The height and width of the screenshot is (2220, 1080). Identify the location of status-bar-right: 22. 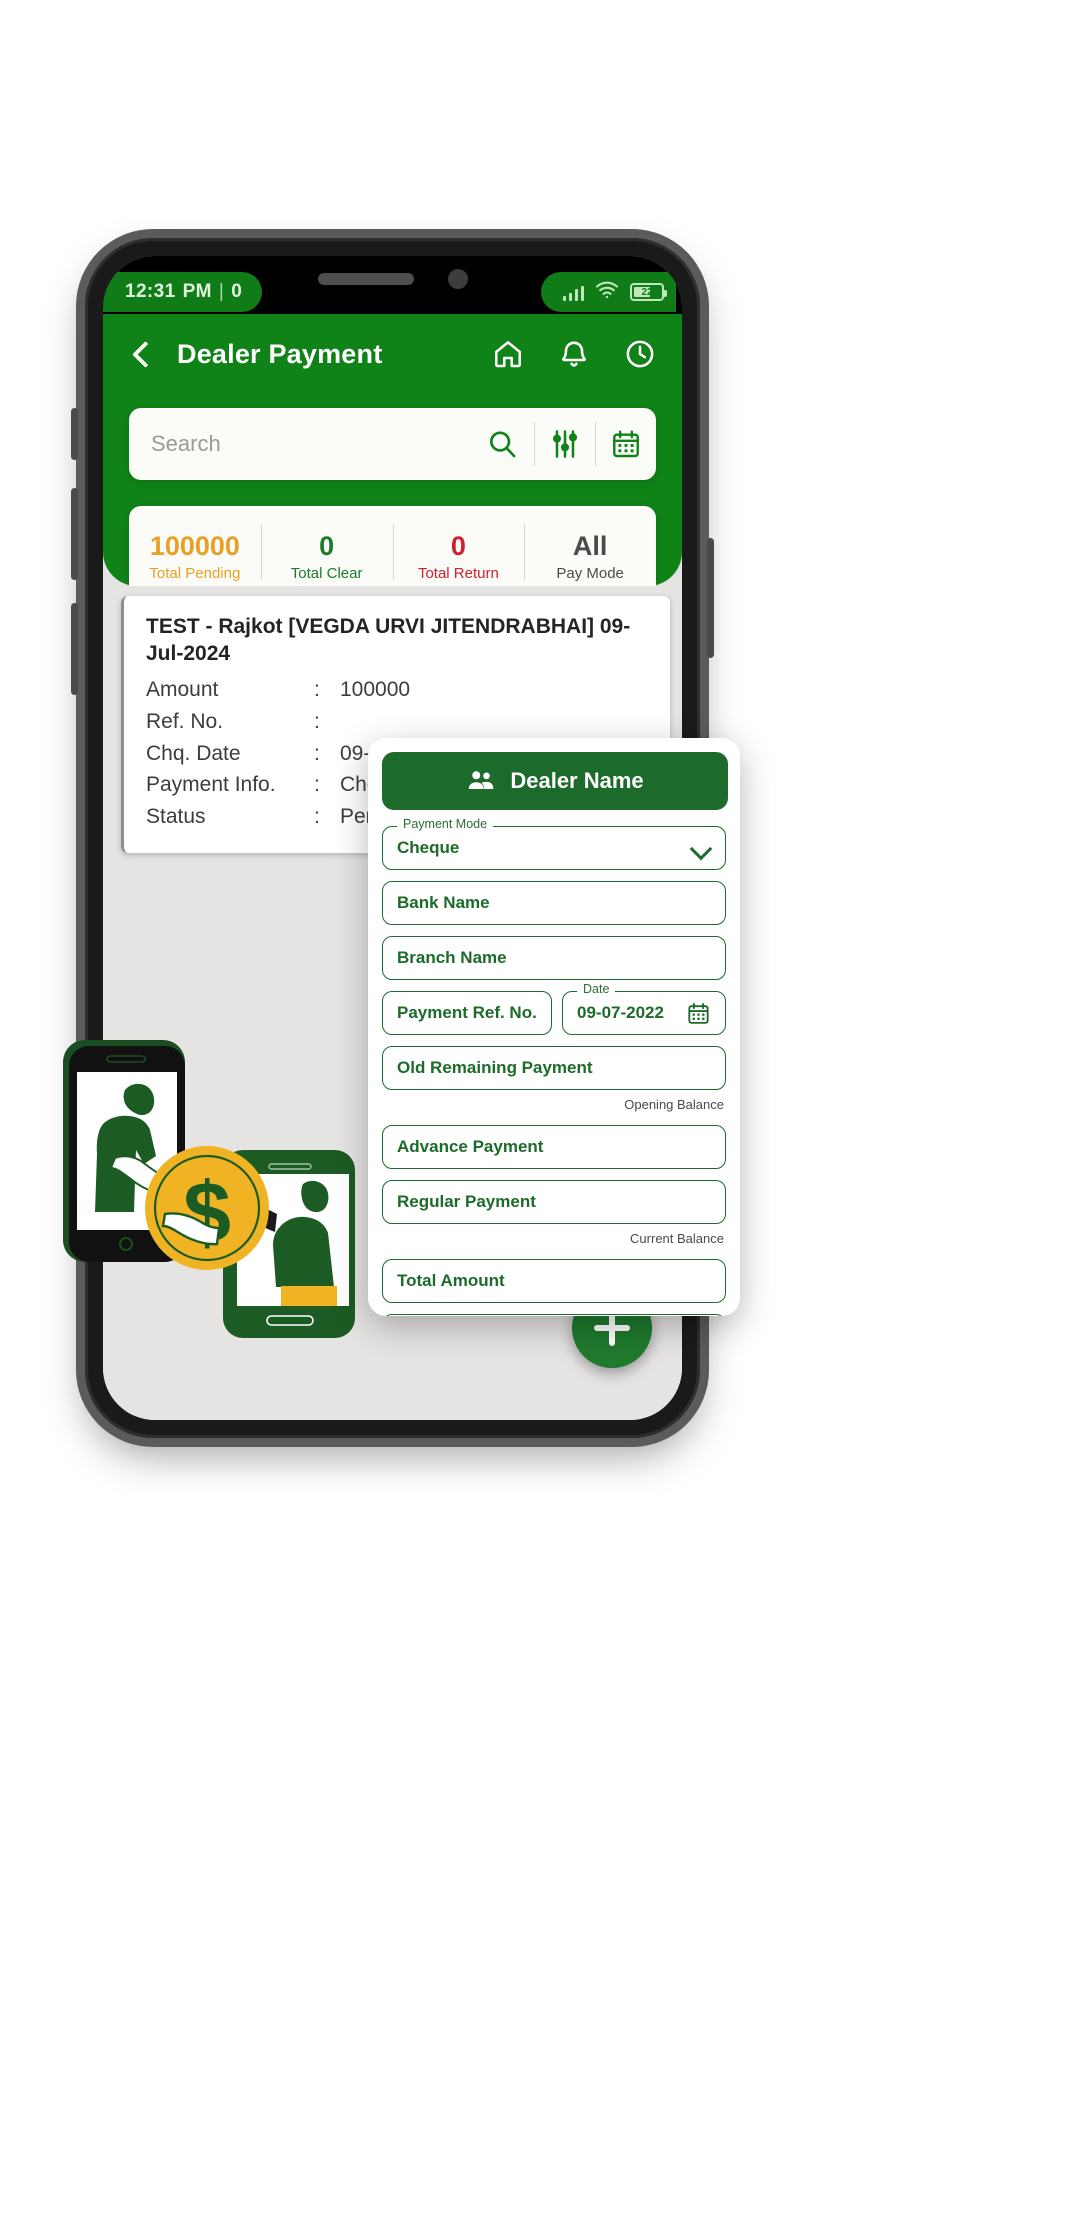
(608, 292).